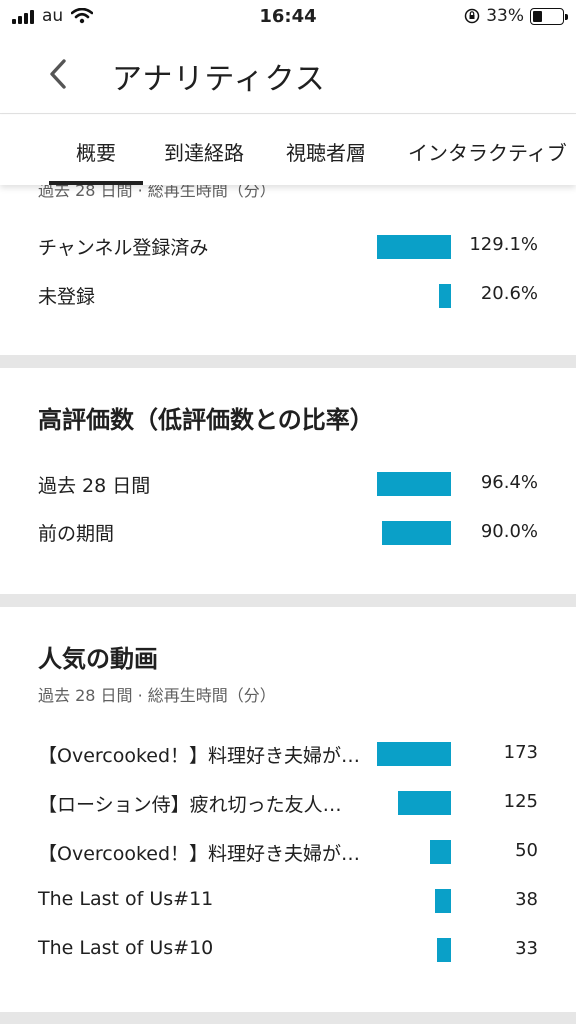 This screenshot has width=576, height=1024. Describe the element at coordinates (126, 948) in the screenshot. I see `video-title: The Last of Us#10` at that location.